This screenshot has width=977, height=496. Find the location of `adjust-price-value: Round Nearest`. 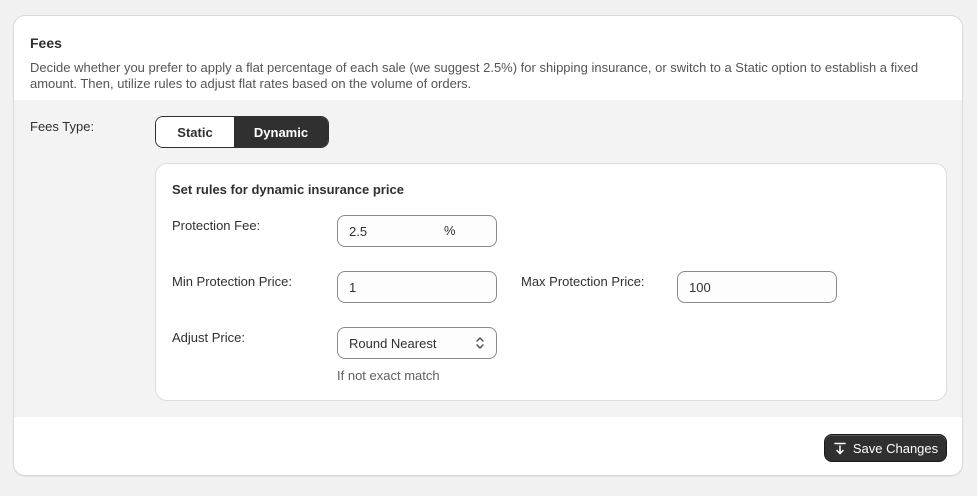

adjust-price-value: Round Nearest is located at coordinates (393, 343).